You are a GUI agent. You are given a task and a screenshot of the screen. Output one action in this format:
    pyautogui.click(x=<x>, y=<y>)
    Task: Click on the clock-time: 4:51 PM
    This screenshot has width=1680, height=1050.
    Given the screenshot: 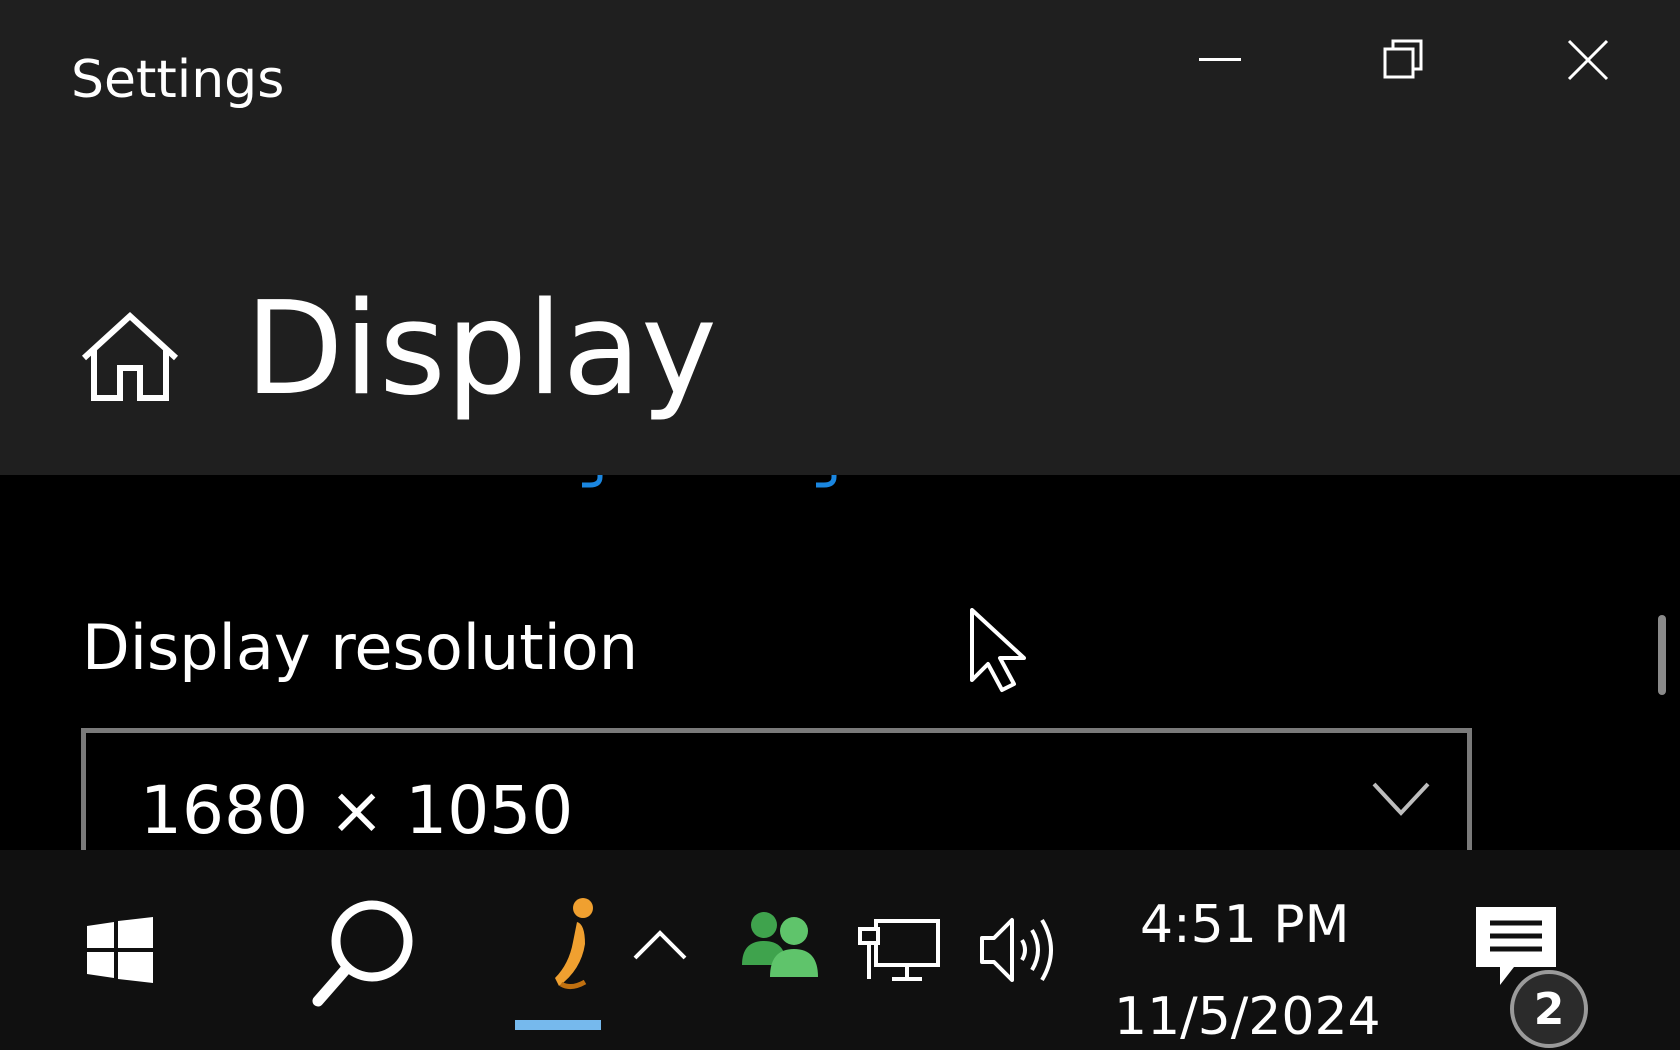 What is the action you would take?
    pyautogui.click(x=1245, y=925)
    